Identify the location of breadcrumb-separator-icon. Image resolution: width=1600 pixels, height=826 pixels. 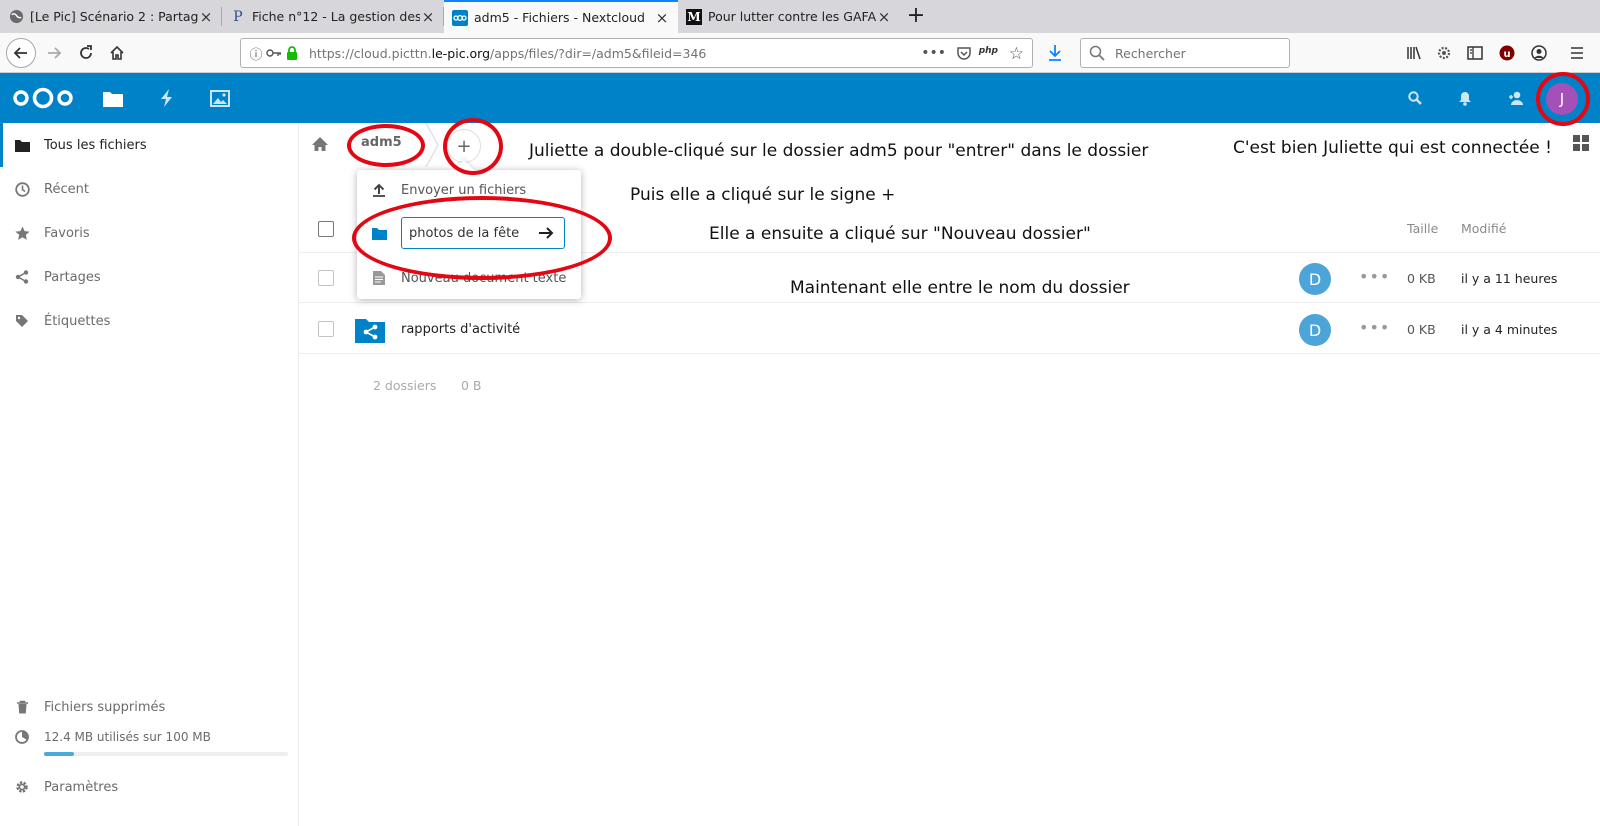
(432, 145).